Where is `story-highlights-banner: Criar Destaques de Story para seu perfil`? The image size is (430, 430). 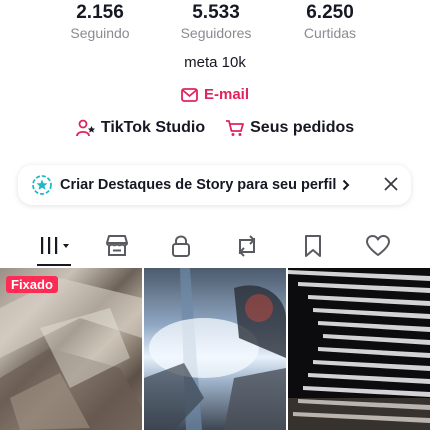
story-highlights-banner: Criar Destaques de Story para seu perfil is located at coordinates (214, 185).